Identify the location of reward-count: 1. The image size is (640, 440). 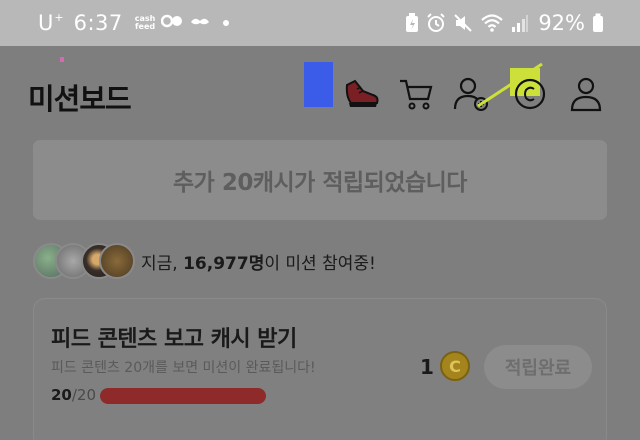
(427, 367).